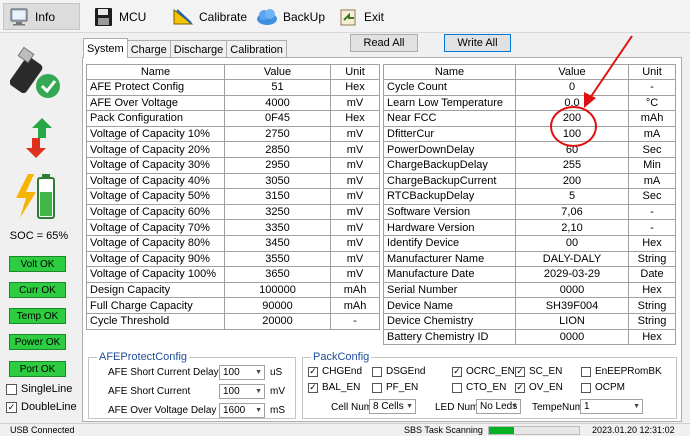 Image resolution: width=690 pixels, height=436 pixels. I want to click on right-table-value-cell: 200, so click(572, 181).